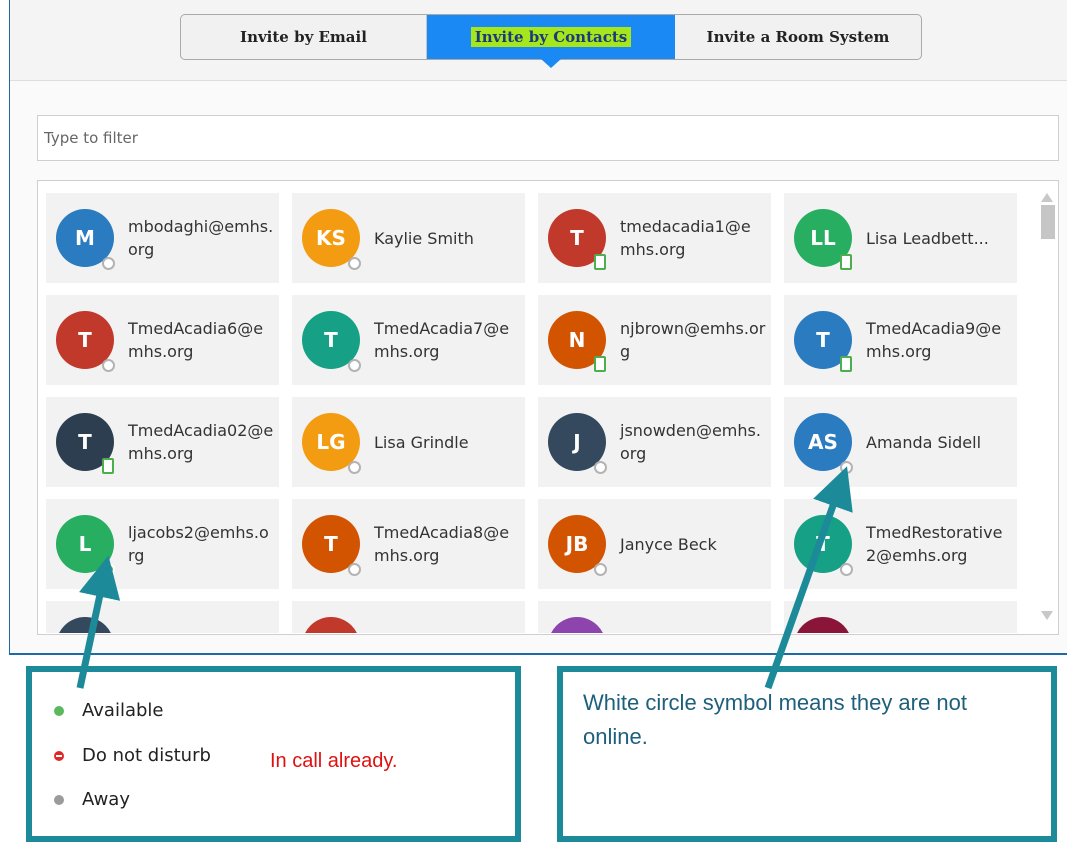  Describe the element at coordinates (198, 544) in the screenshot. I see `contact-name: ljacobs2@emhs.org` at that location.